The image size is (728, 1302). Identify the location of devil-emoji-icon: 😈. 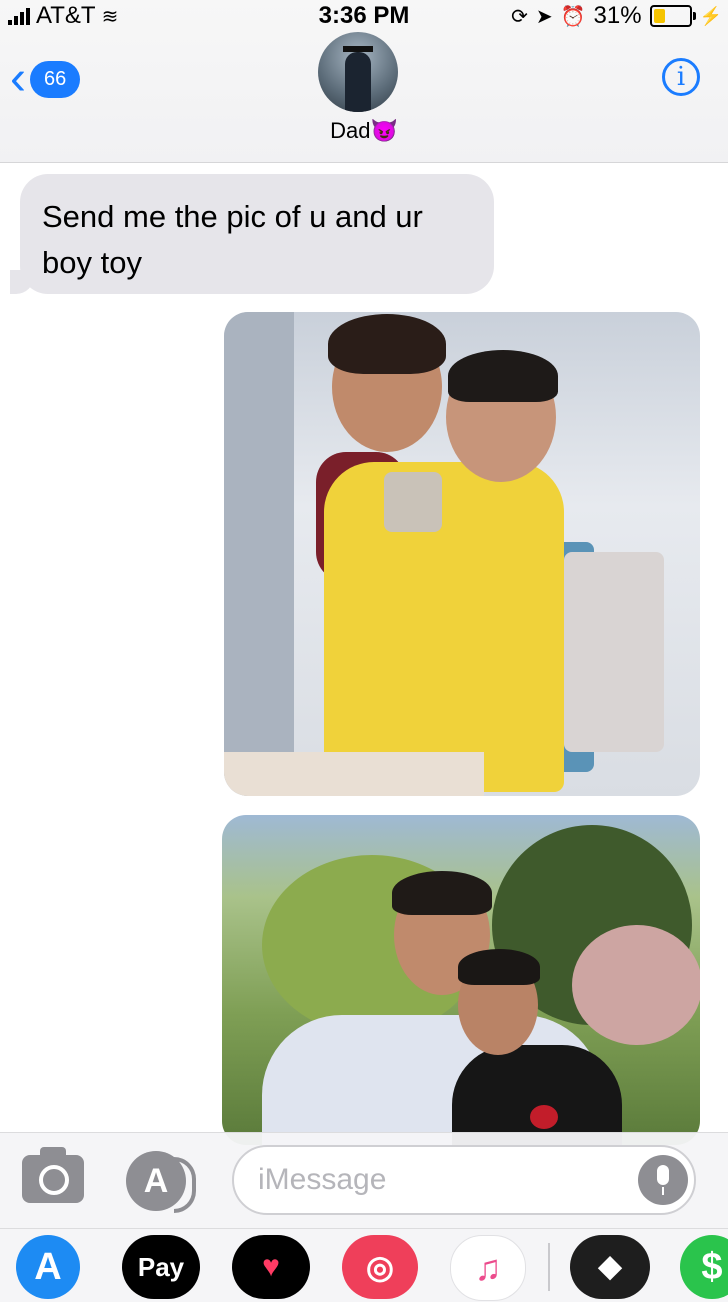
(384, 130).